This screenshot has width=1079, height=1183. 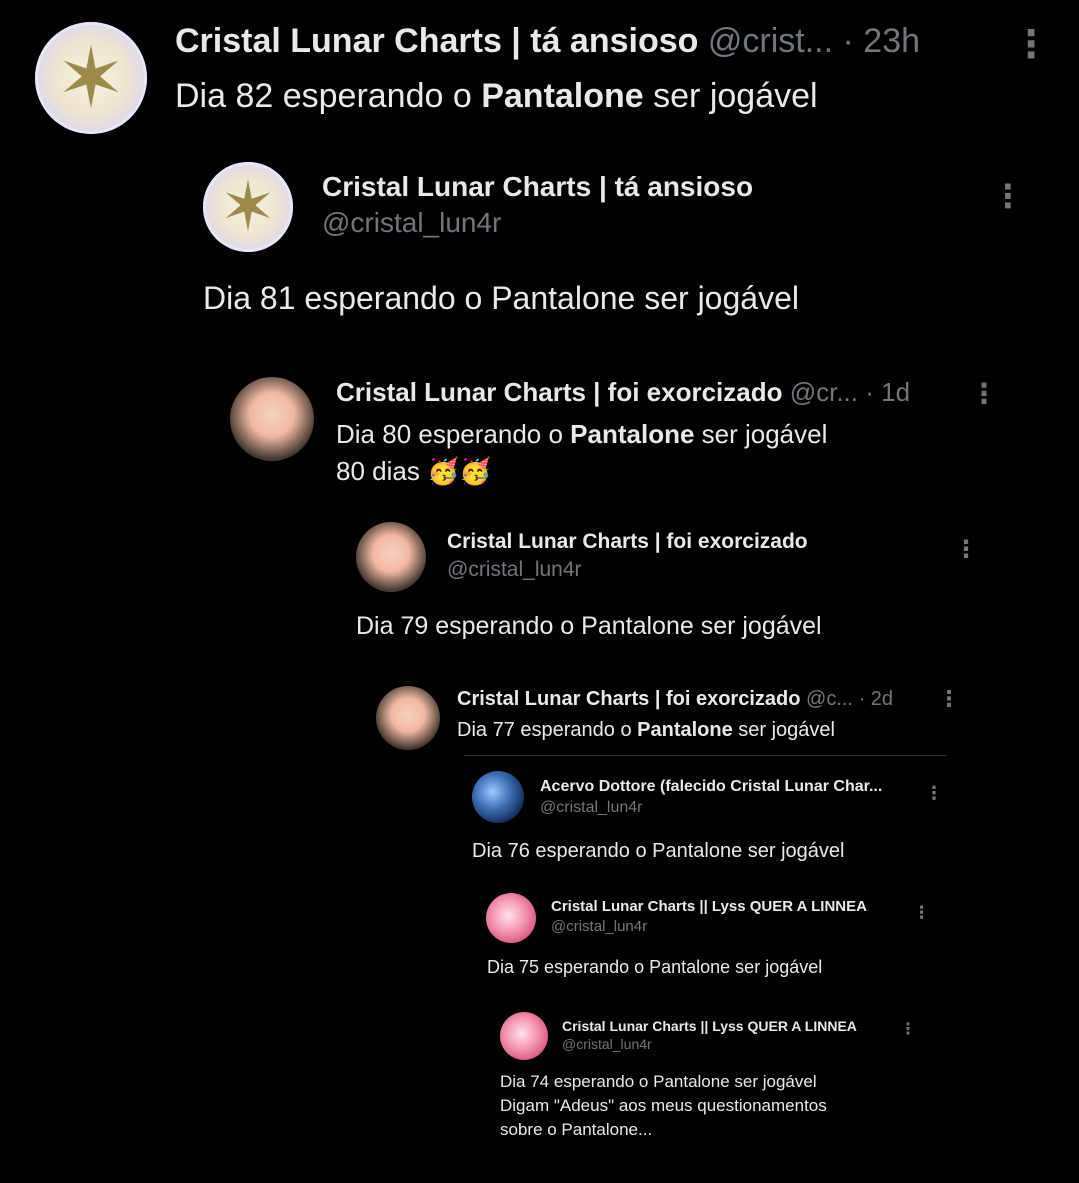 What do you see at coordinates (655, 967) in the screenshot?
I see `quote-text: Dia 75 esperando o Pantalone ser jogável` at bounding box center [655, 967].